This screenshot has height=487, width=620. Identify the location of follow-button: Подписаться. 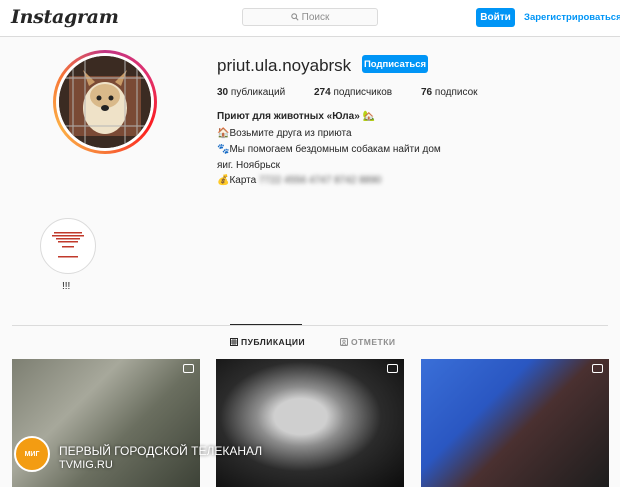
(395, 64).